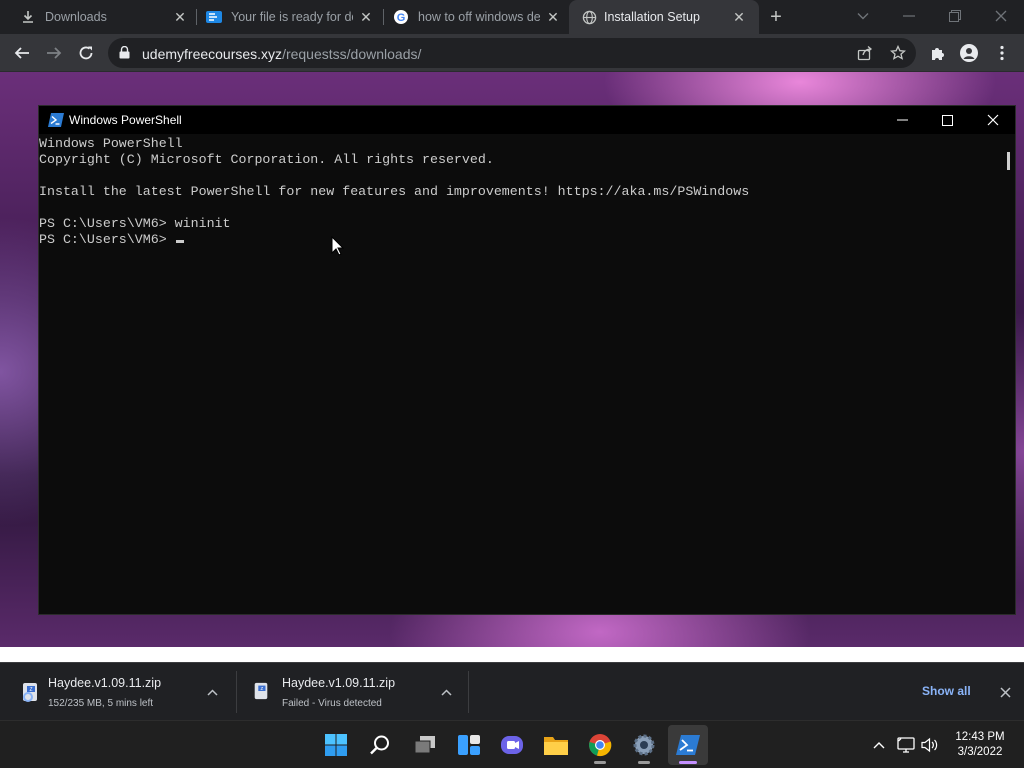 This screenshot has height=768, width=1024. Describe the element at coordinates (292, 17) in the screenshot. I see `tab-title: Your file is ready for do` at that location.